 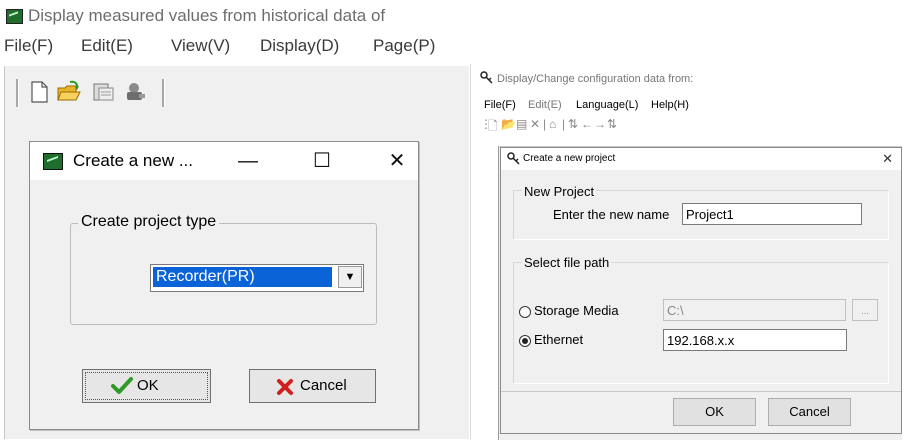 I want to click on name-label: Enter the new name, so click(x=611, y=214).